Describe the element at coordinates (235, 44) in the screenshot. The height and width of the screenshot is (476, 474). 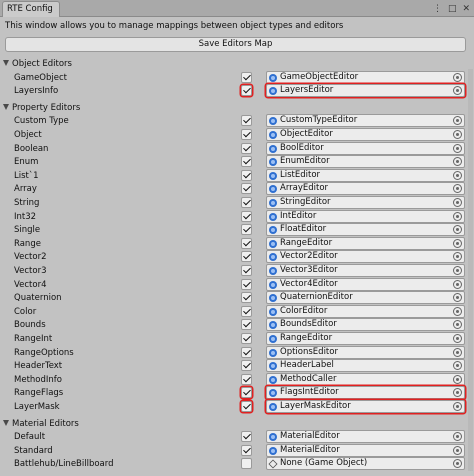
I see `save-editors-map-button: Save Editors Map` at that location.